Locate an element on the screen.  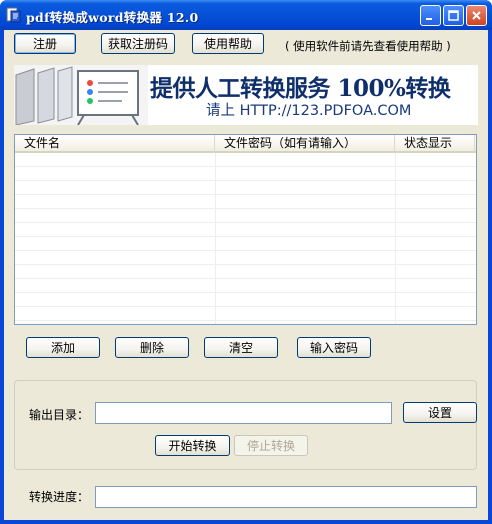
file-list-header: 文件名 文件密码（如有请输入） 状态显示 is located at coordinates (245, 144).